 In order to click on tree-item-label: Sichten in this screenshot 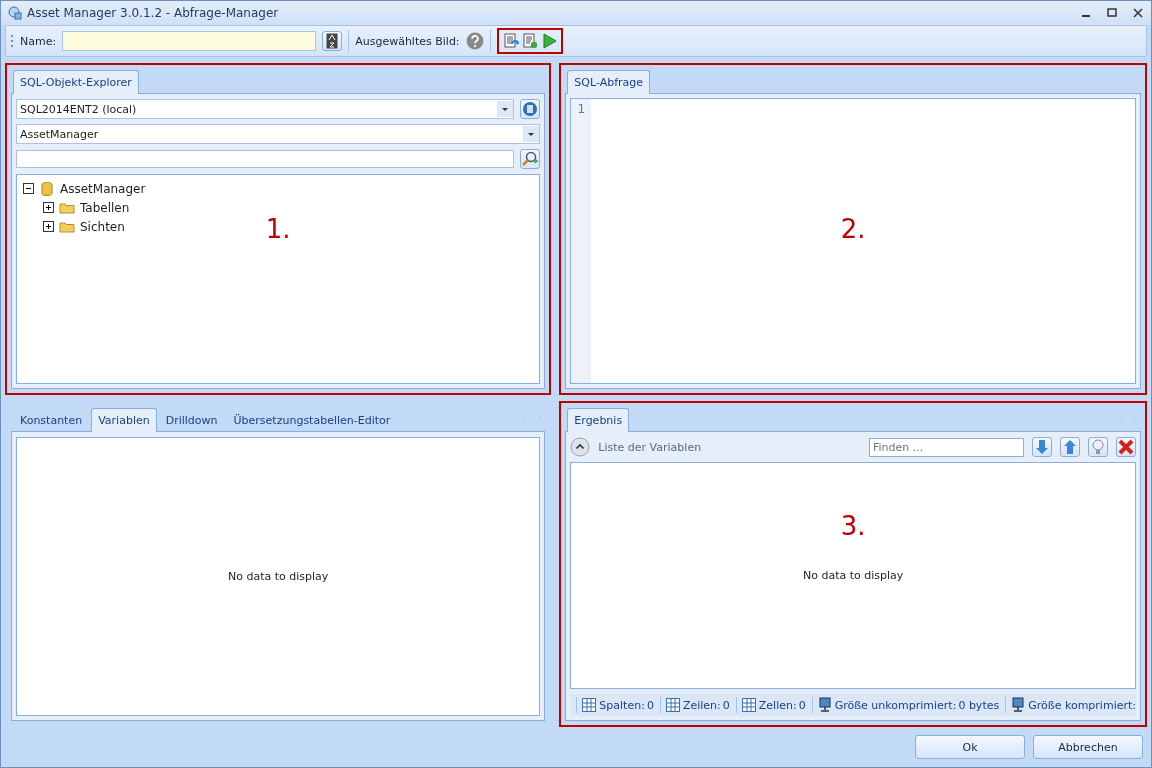, I will do `click(102, 226)`.